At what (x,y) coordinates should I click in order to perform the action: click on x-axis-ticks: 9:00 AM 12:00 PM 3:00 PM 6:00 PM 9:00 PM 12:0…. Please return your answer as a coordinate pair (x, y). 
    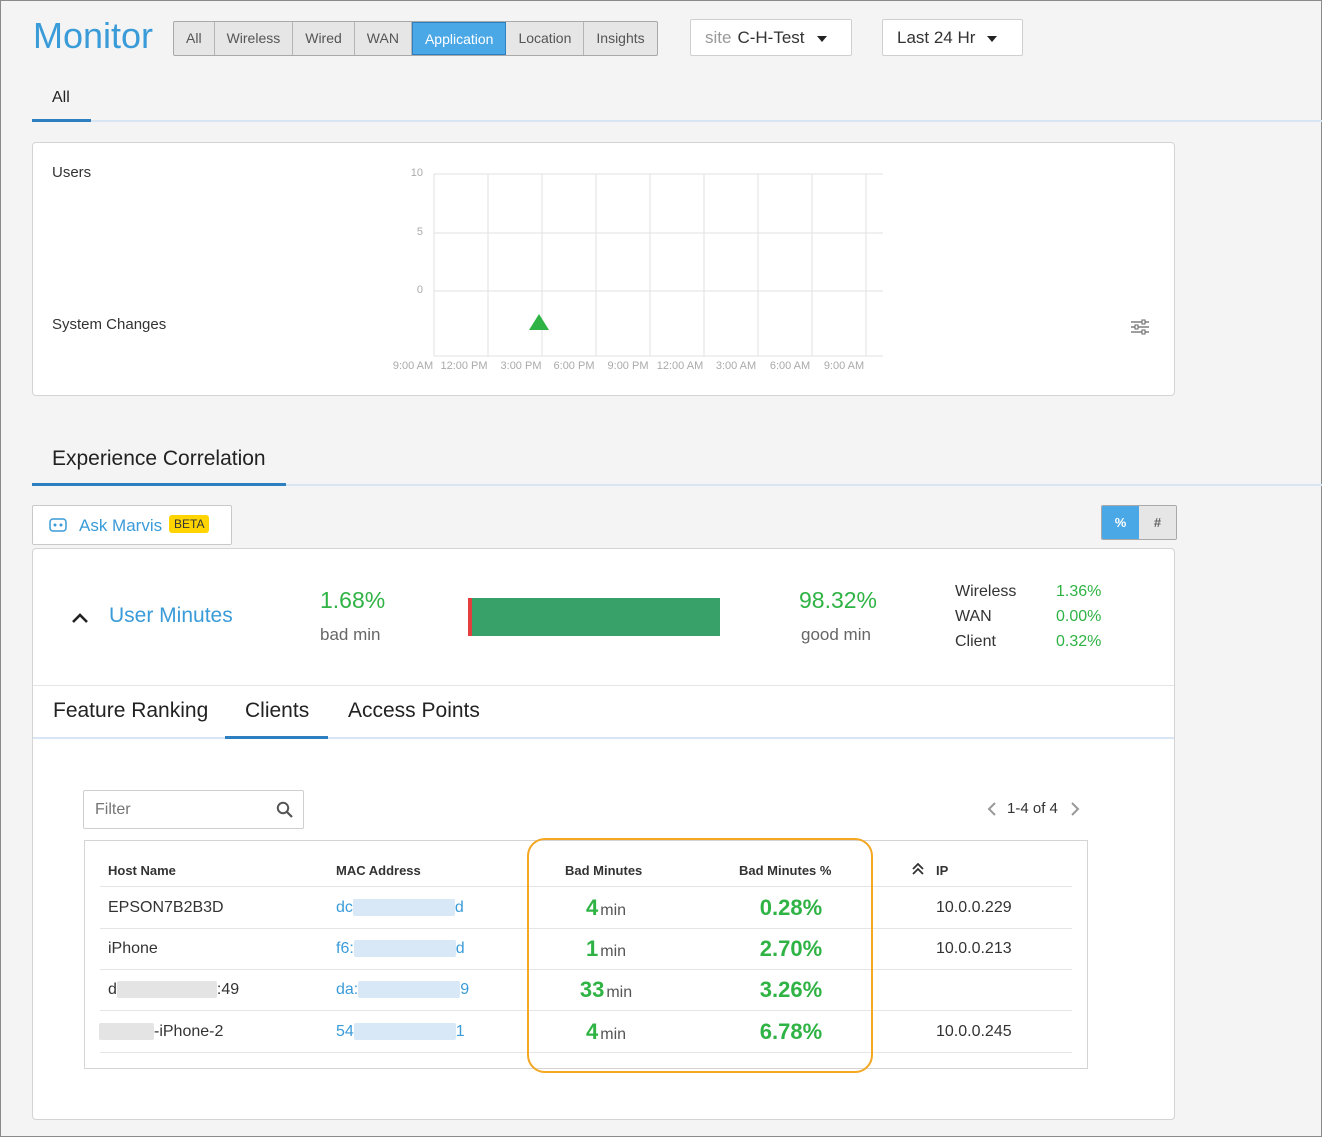
    Looking at the image, I should click on (661, 367).